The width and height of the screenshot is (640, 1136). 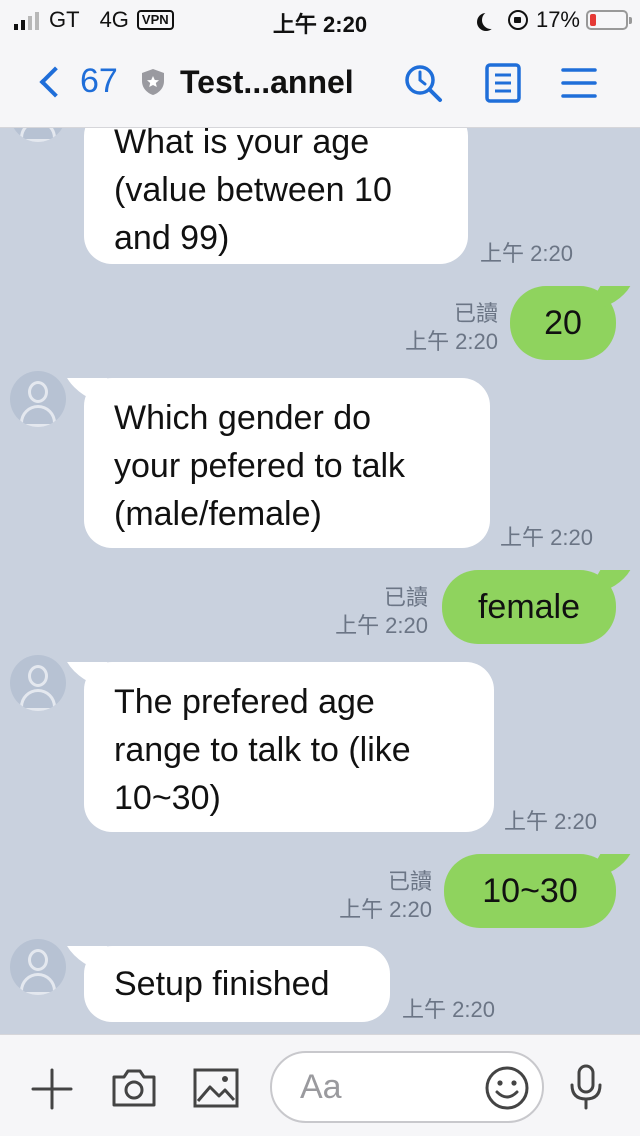 I want to click on notes-icon, so click(x=503, y=83).